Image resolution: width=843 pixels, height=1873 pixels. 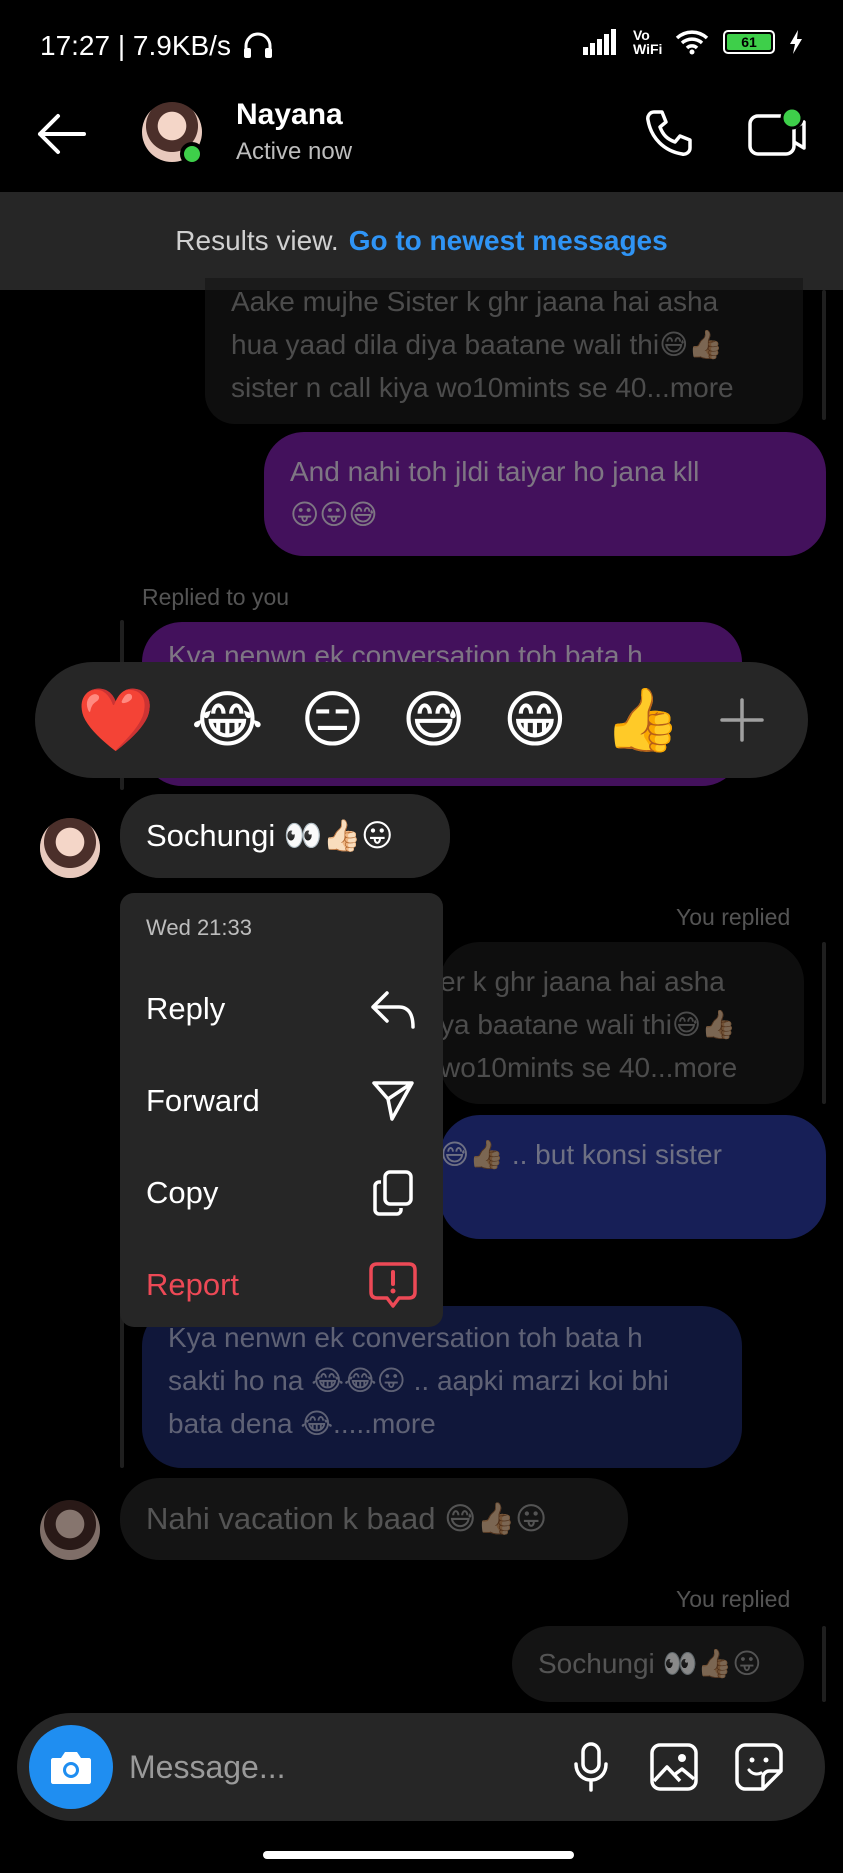 I want to click on report-icon, so click(x=393, y=1285).